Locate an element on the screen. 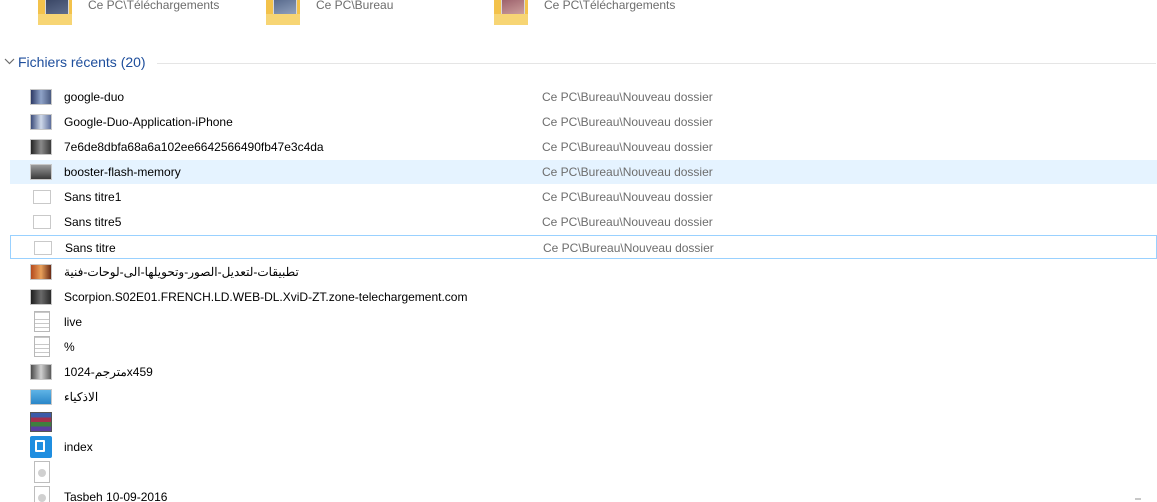 Image resolution: width=1157 pixels, height=502 pixels. file-name: Sans titre is located at coordinates (90, 248).